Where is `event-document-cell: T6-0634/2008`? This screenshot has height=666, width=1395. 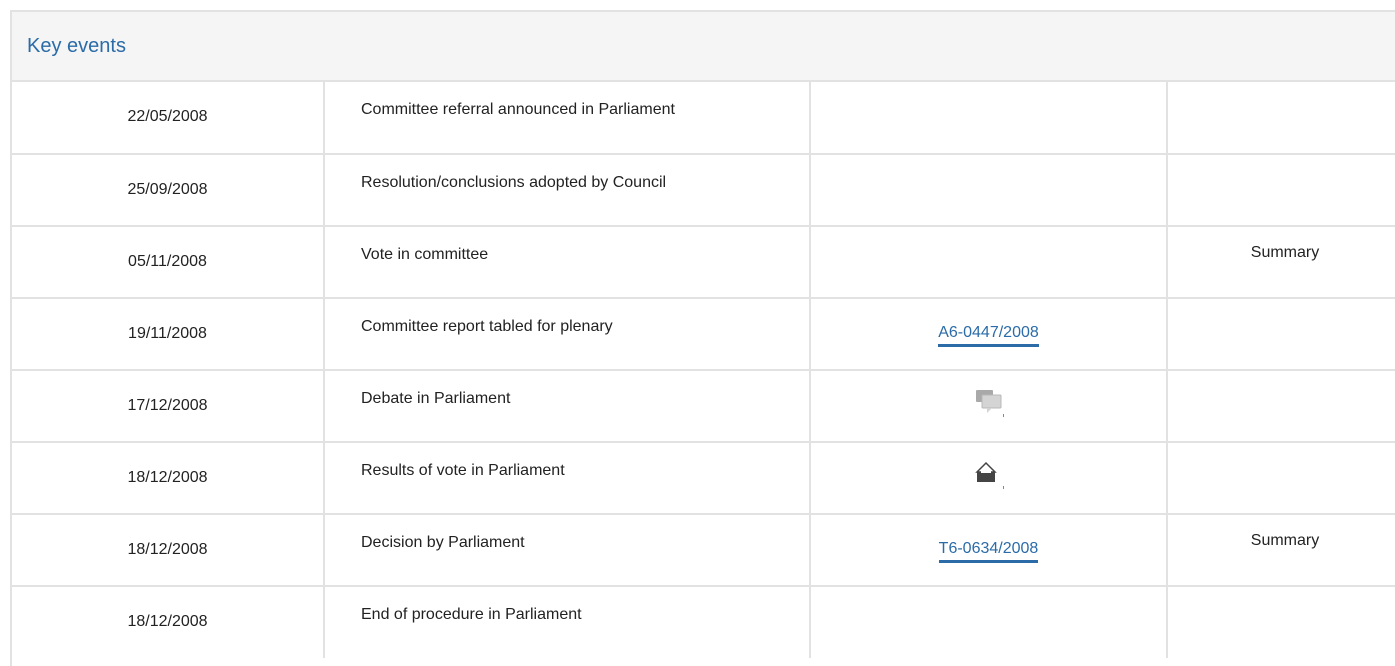 event-document-cell: T6-0634/2008 is located at coordinates (989, 550).